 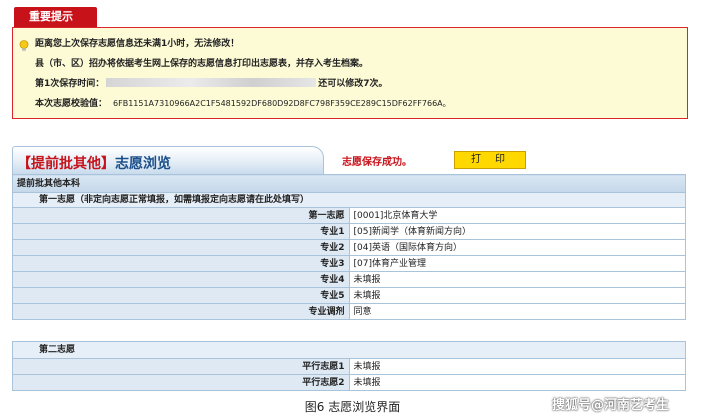 I want to click on notice-line-3: 第1次保存时间： 还可以修改7次。, so click(x=211, y=83).